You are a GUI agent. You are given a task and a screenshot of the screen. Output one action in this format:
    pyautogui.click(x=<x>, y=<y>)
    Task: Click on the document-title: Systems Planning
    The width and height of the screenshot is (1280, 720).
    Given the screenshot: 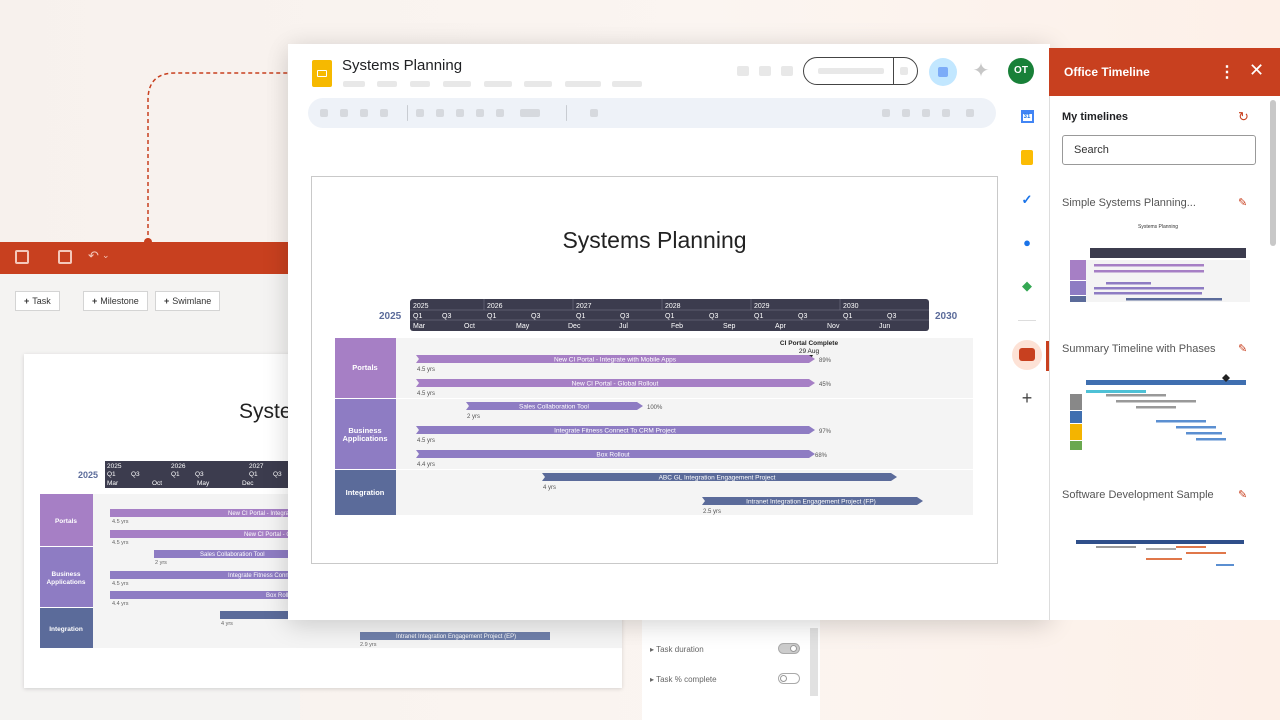 What is the action you would take?
    pyautogui.click(x=402, y=65)
    